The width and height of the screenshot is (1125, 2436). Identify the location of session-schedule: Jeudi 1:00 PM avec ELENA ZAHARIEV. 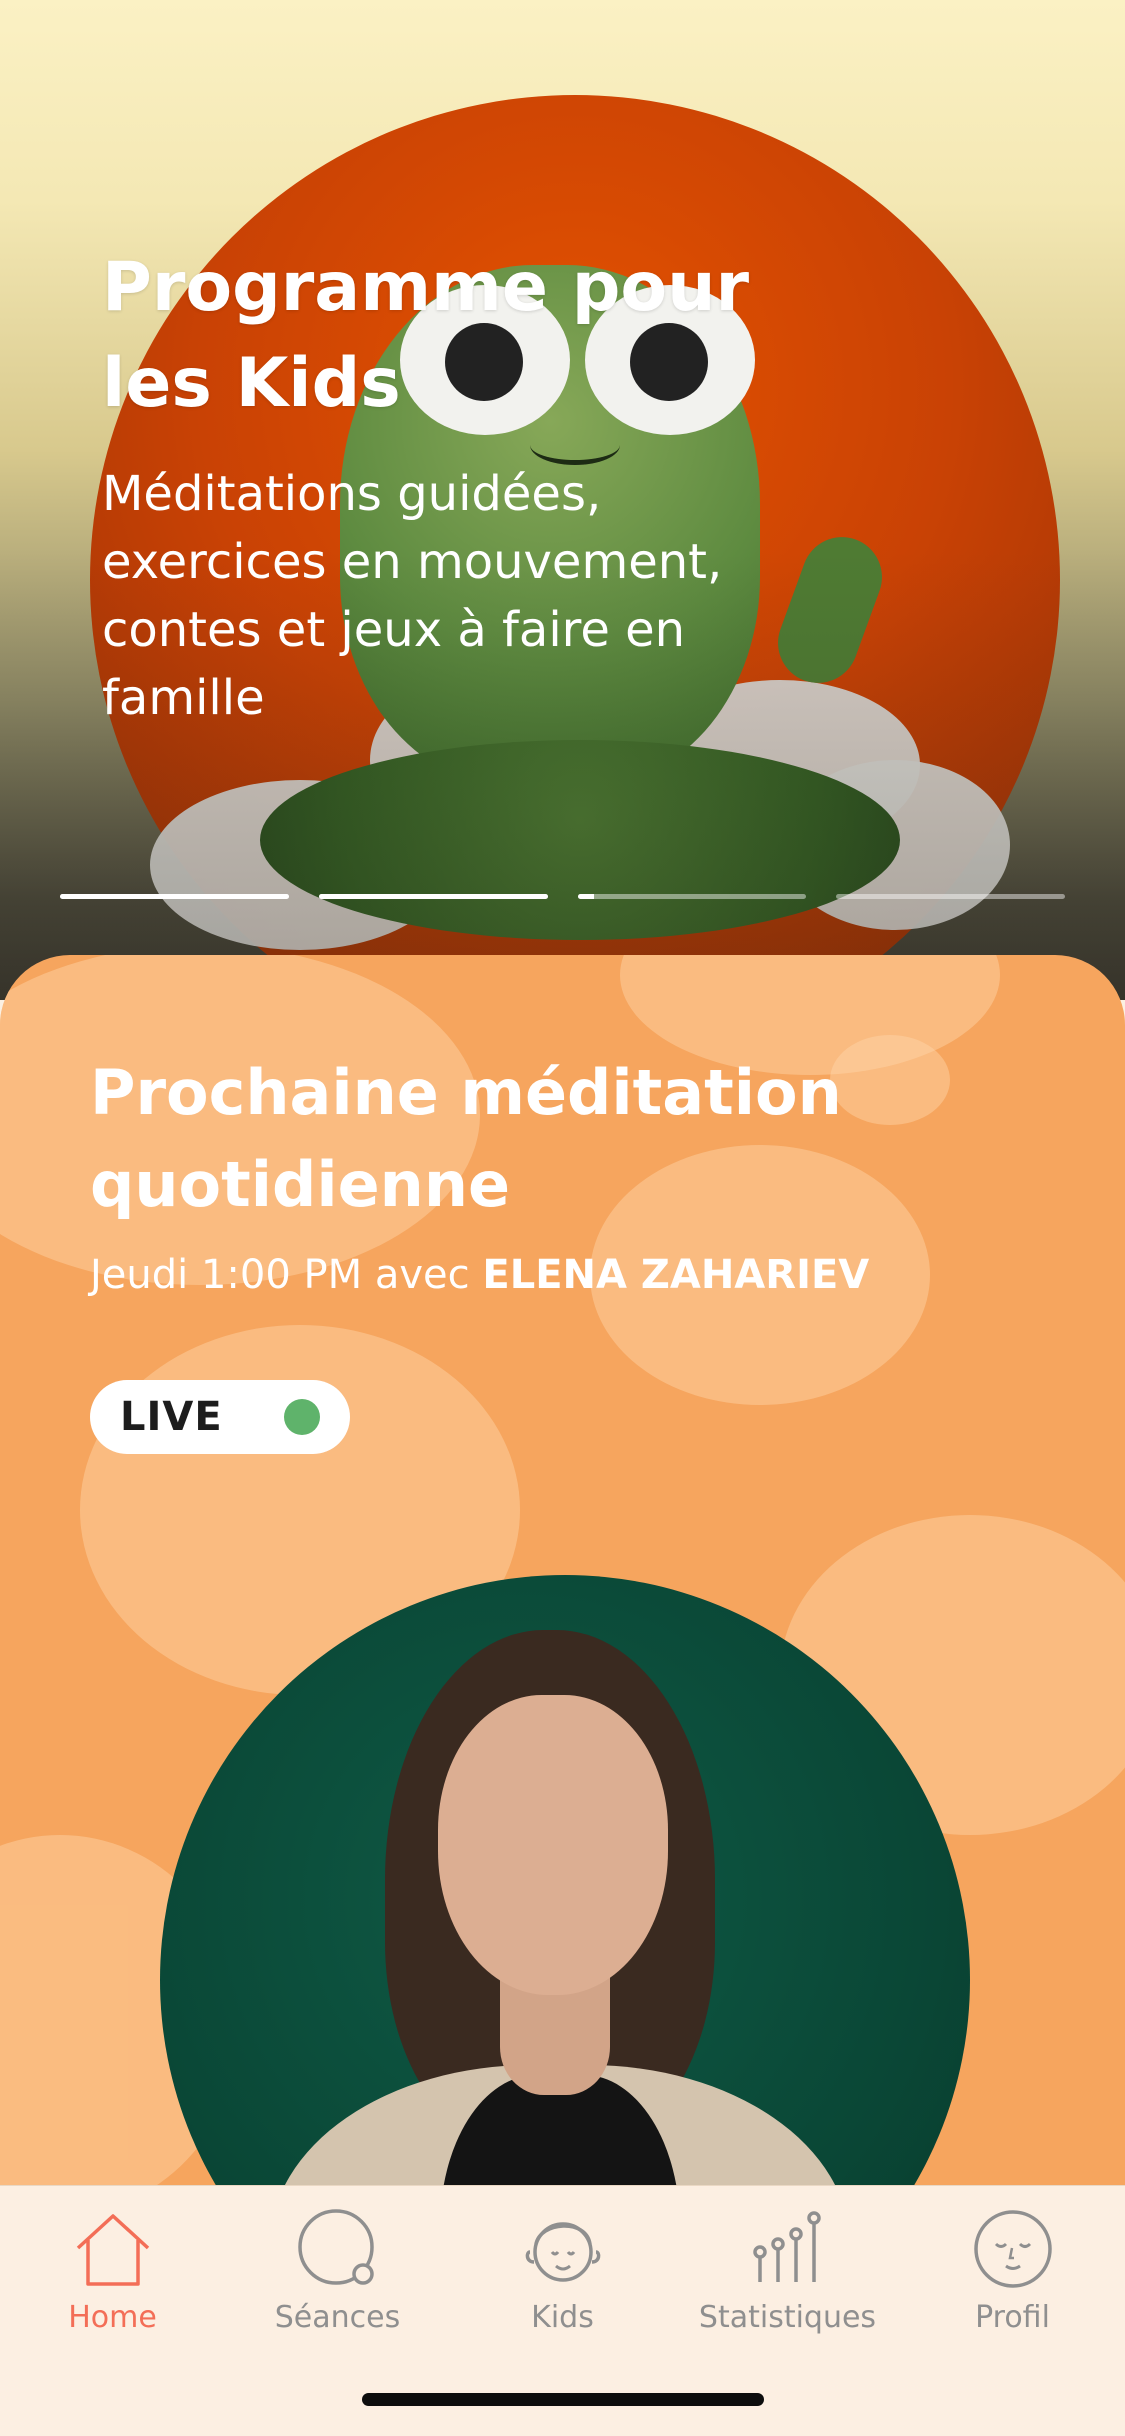
(479, 1275).